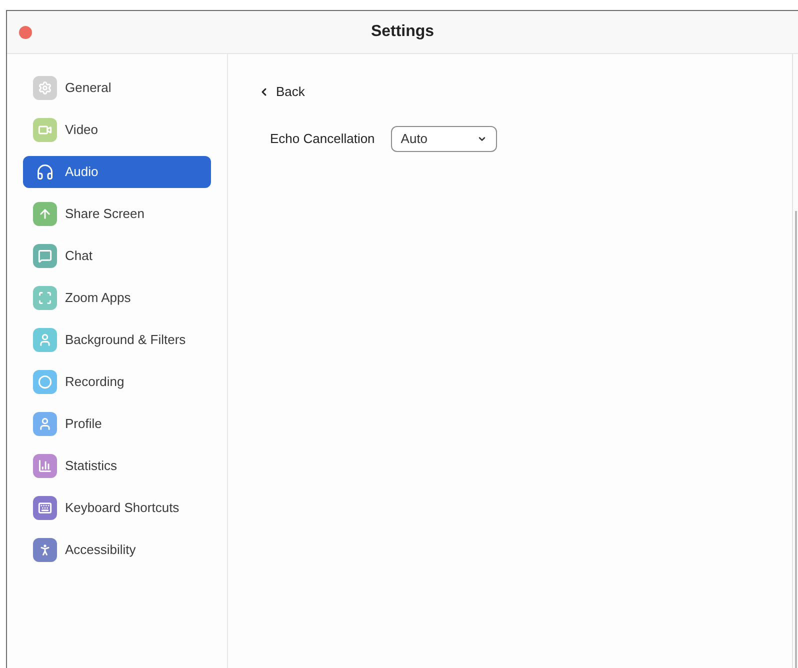 This screenshot has width=798, height=668. What do you see at coordinates (402, 32) in the screenshot?
I see `window-title: Settings` at bounding box center [402, 32].